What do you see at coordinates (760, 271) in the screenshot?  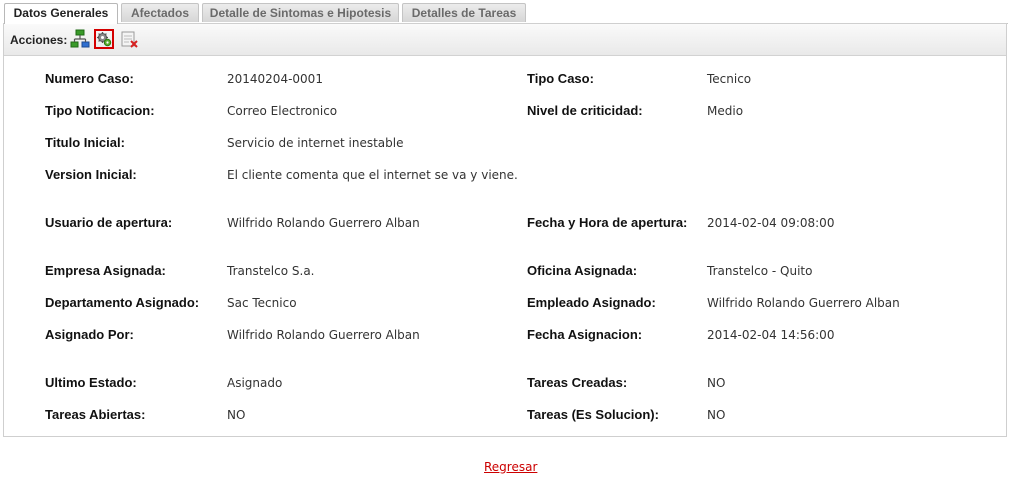 I see `oficina-asignada-value: Transtelco - Quito` at bounding box center [760, 271].